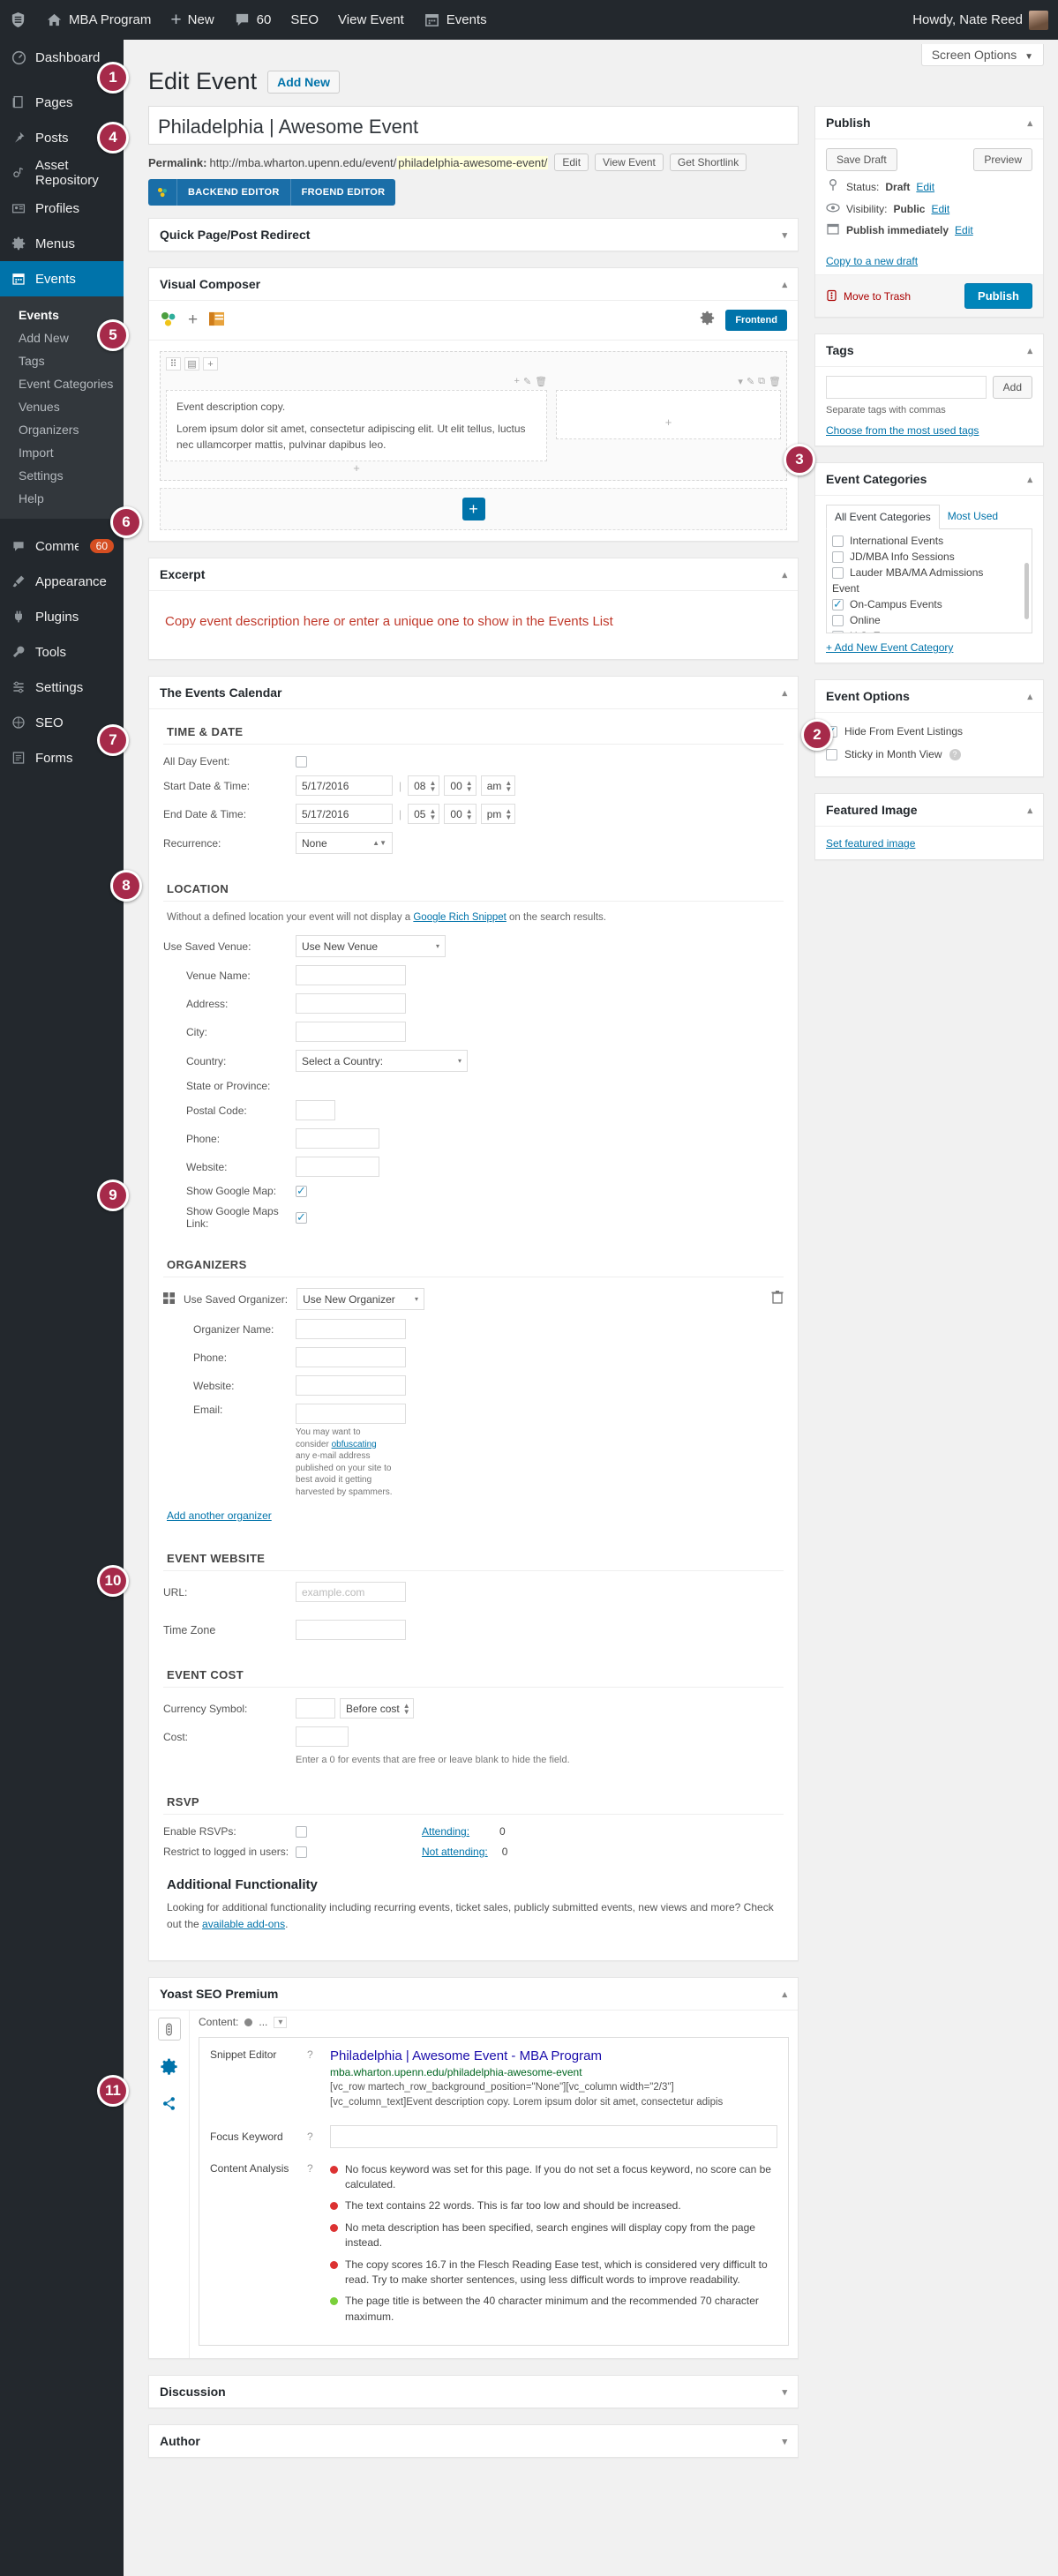  I want to click on submenu-item-settings: Settings, so click(62, 476).